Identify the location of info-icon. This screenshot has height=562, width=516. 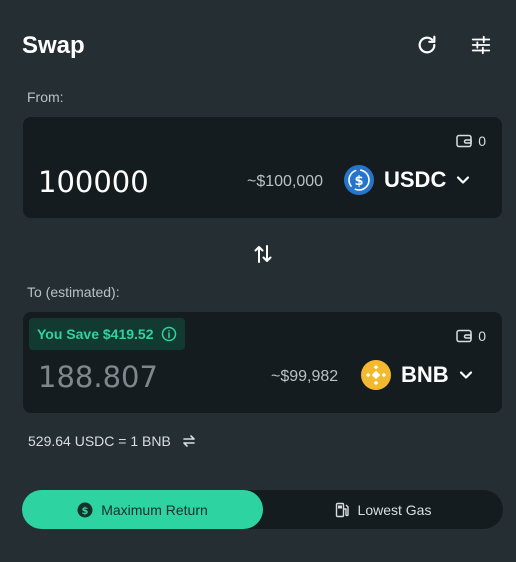
(169, 334).